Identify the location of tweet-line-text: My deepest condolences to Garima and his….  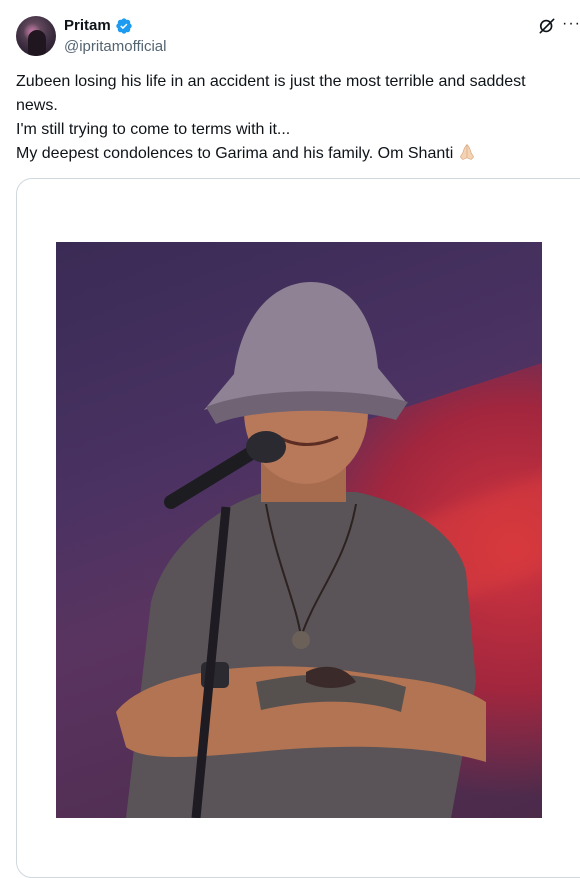
(235, 153).